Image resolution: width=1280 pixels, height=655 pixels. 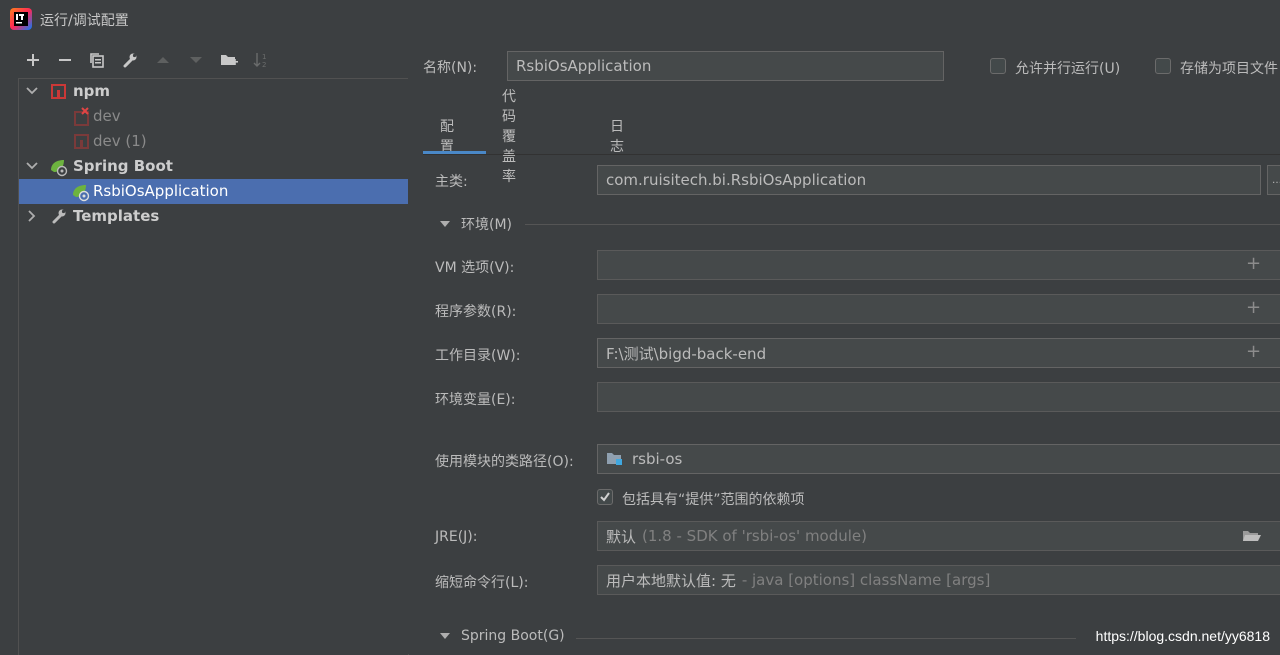 What do you see at coordinates (161, 191) in the screenshot?
I see `tree-item-label: RsbiOsApplication` at bounding box center [161, 191].